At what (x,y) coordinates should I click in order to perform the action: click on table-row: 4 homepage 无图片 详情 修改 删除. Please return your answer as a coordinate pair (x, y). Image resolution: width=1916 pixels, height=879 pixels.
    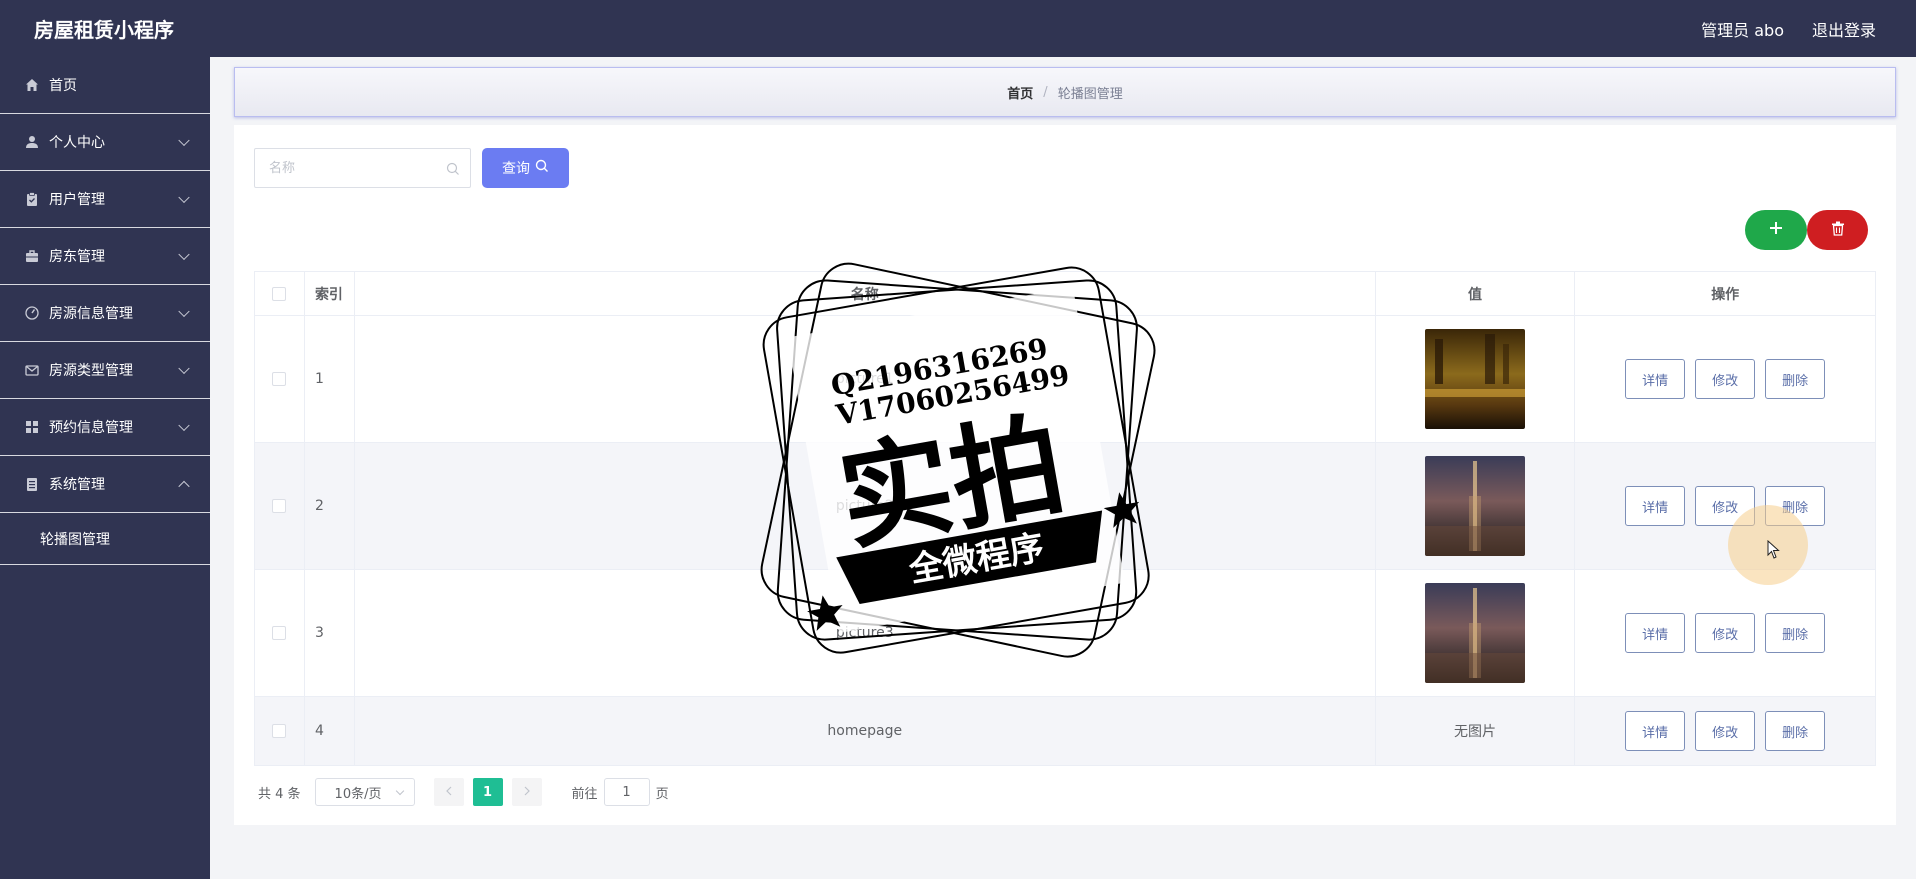
    Looking at the image, I should click on (1065, 731).